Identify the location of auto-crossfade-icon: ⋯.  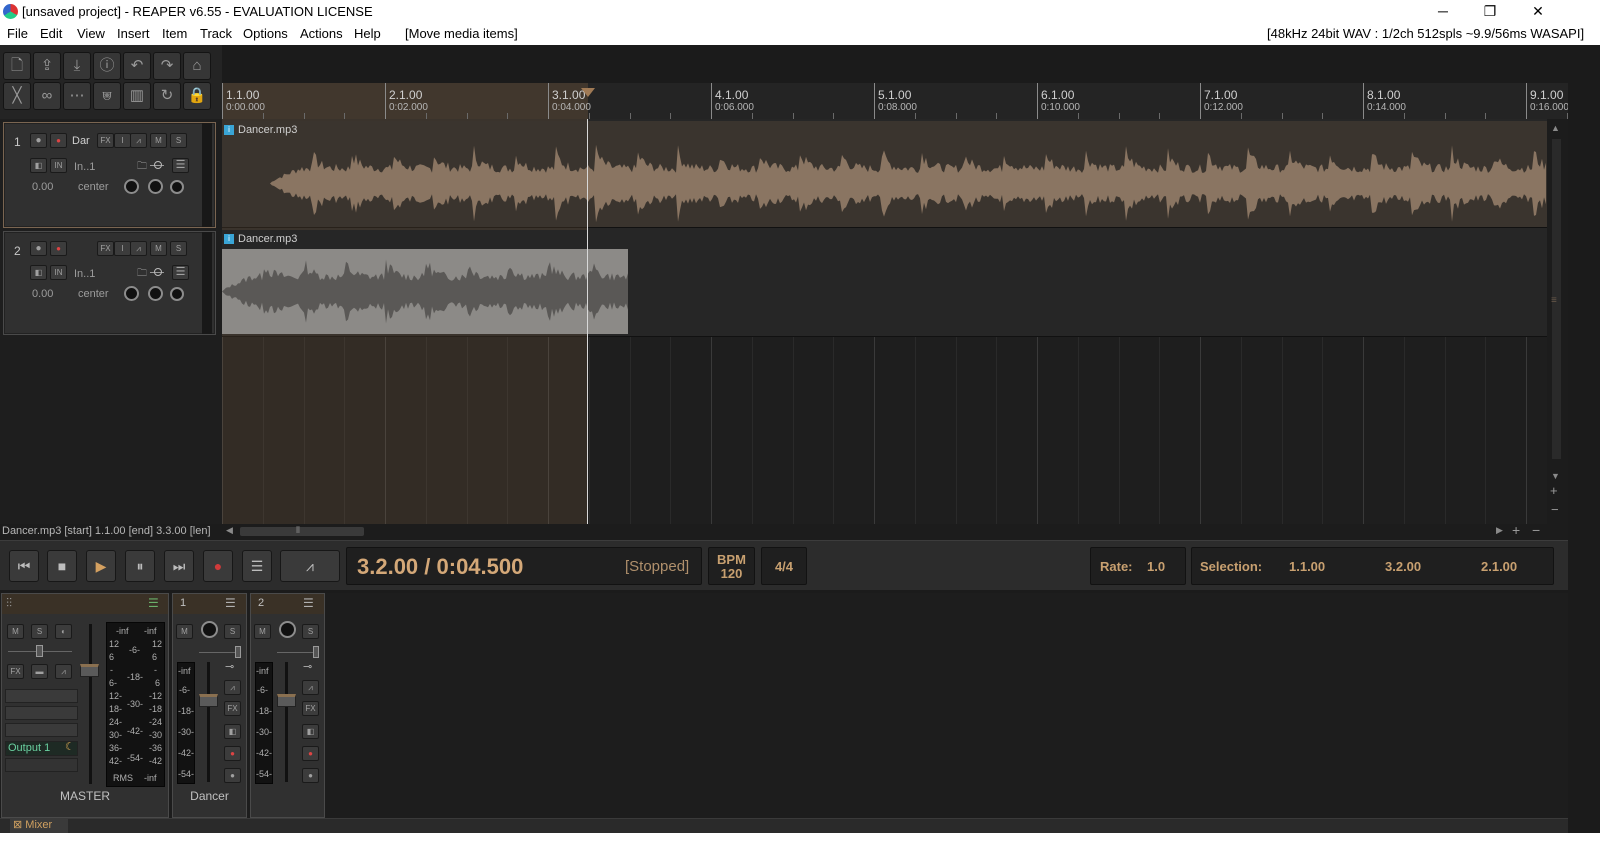
(77, 96).